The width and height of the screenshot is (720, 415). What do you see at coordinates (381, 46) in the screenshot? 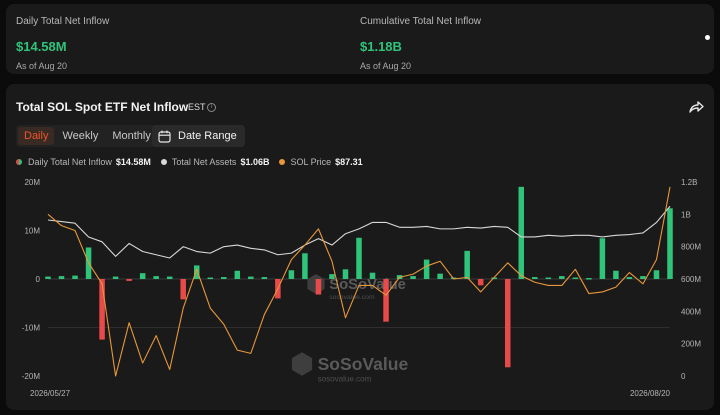
I see `cumulative-inflow-value: $1.18B` at bounding box center [381, 46].